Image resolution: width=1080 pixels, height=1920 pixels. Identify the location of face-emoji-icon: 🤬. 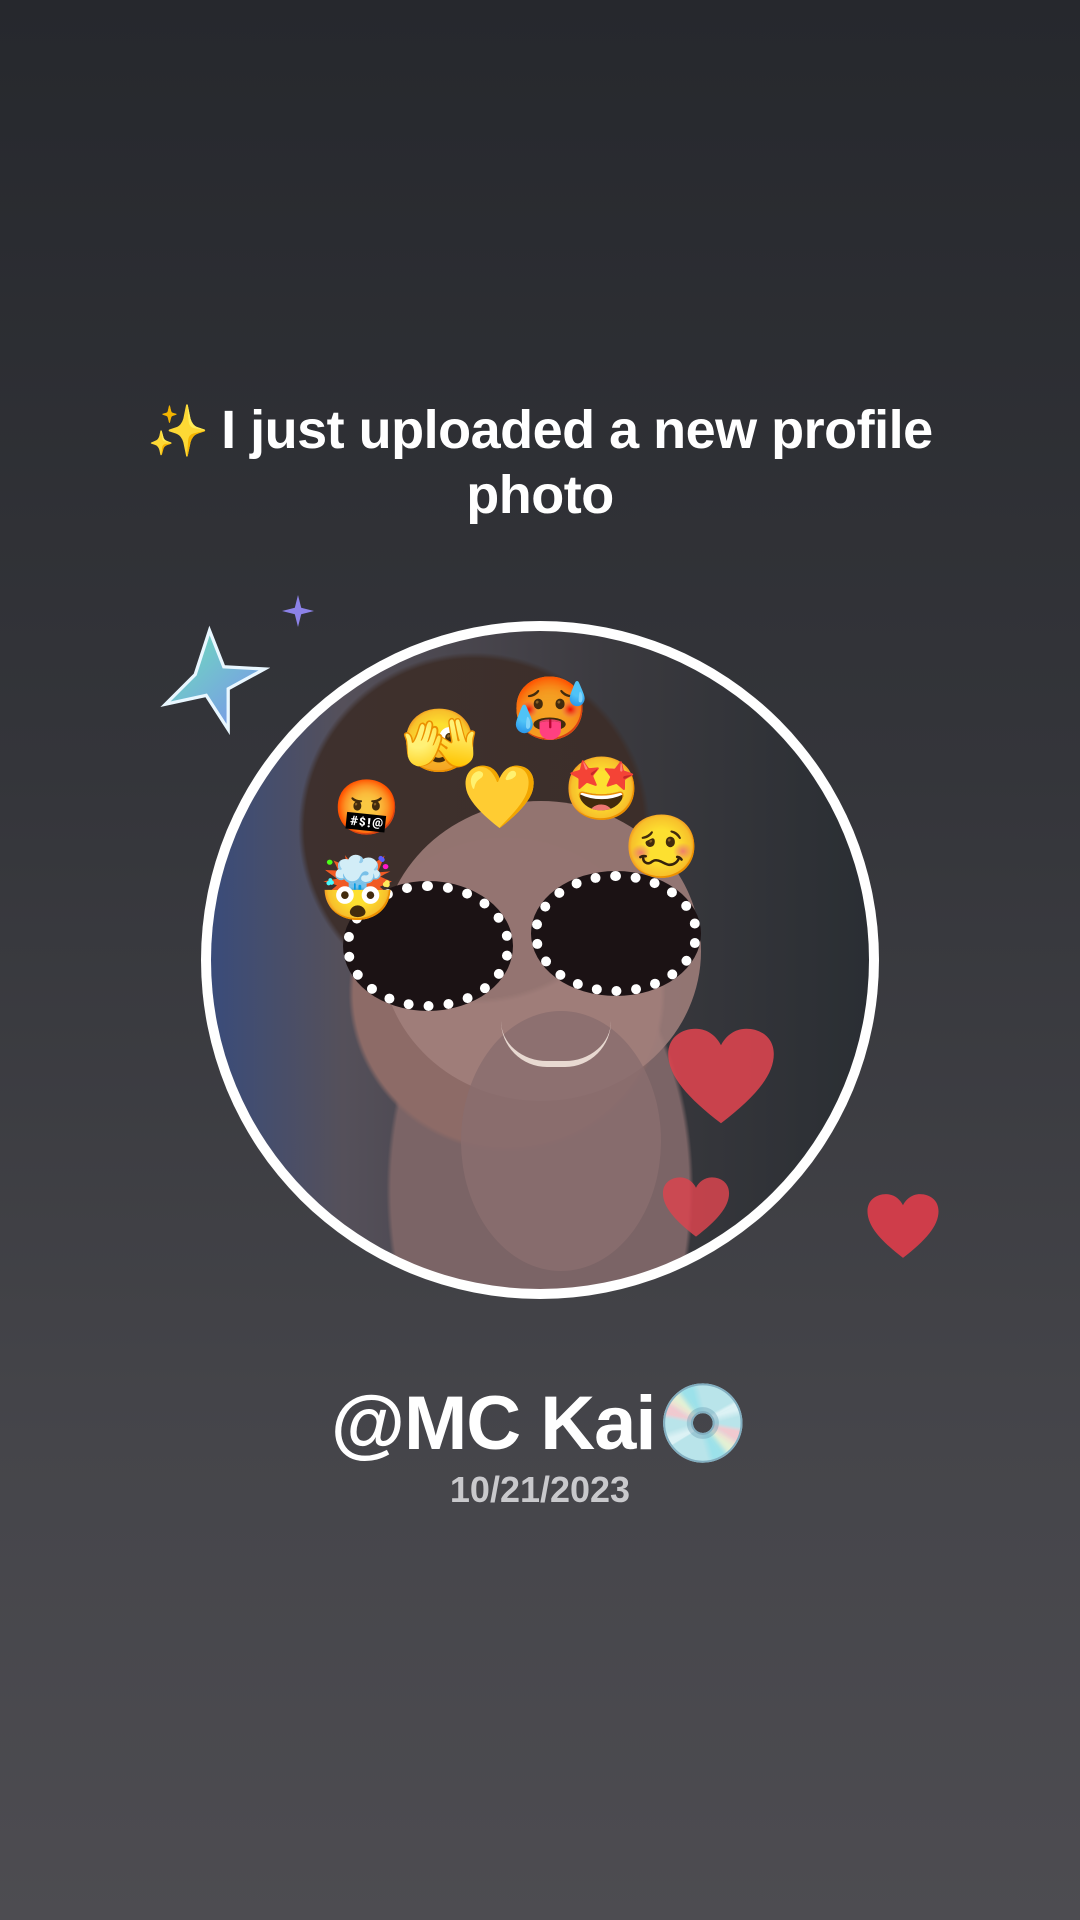
(367, 808).